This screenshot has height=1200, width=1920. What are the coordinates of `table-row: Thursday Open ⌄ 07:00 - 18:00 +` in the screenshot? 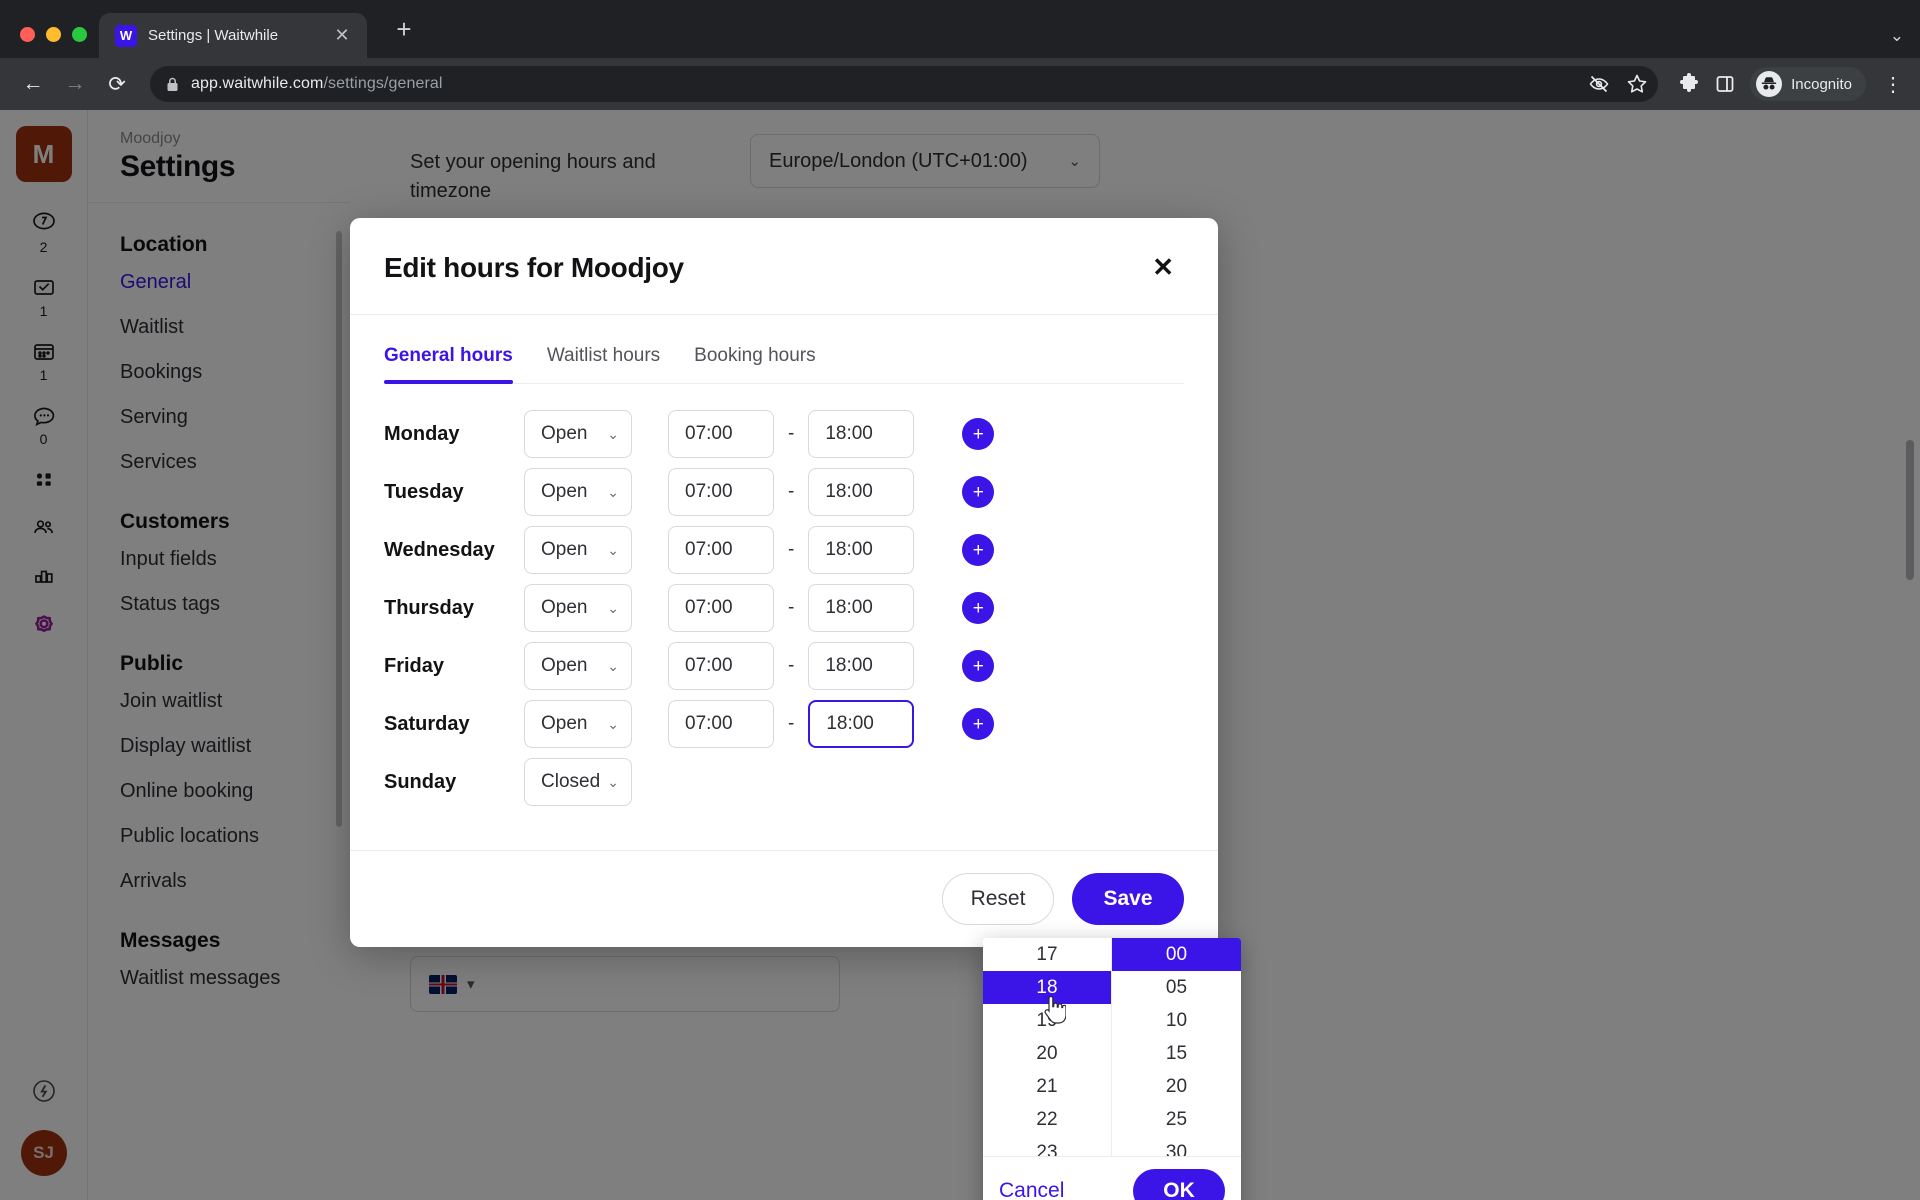 It's located at (784, 608).